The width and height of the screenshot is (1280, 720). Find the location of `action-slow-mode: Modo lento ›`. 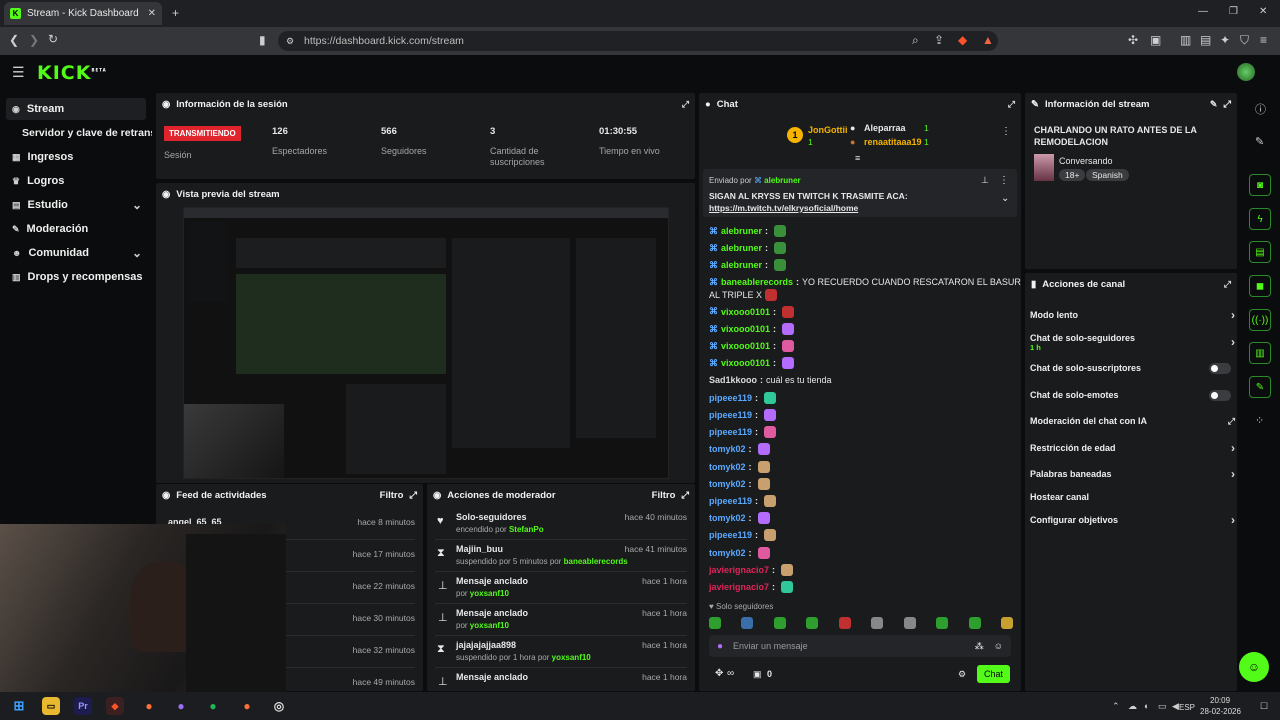

action-slow-mode: Modo lento › is located at coordinates (1132, 315).